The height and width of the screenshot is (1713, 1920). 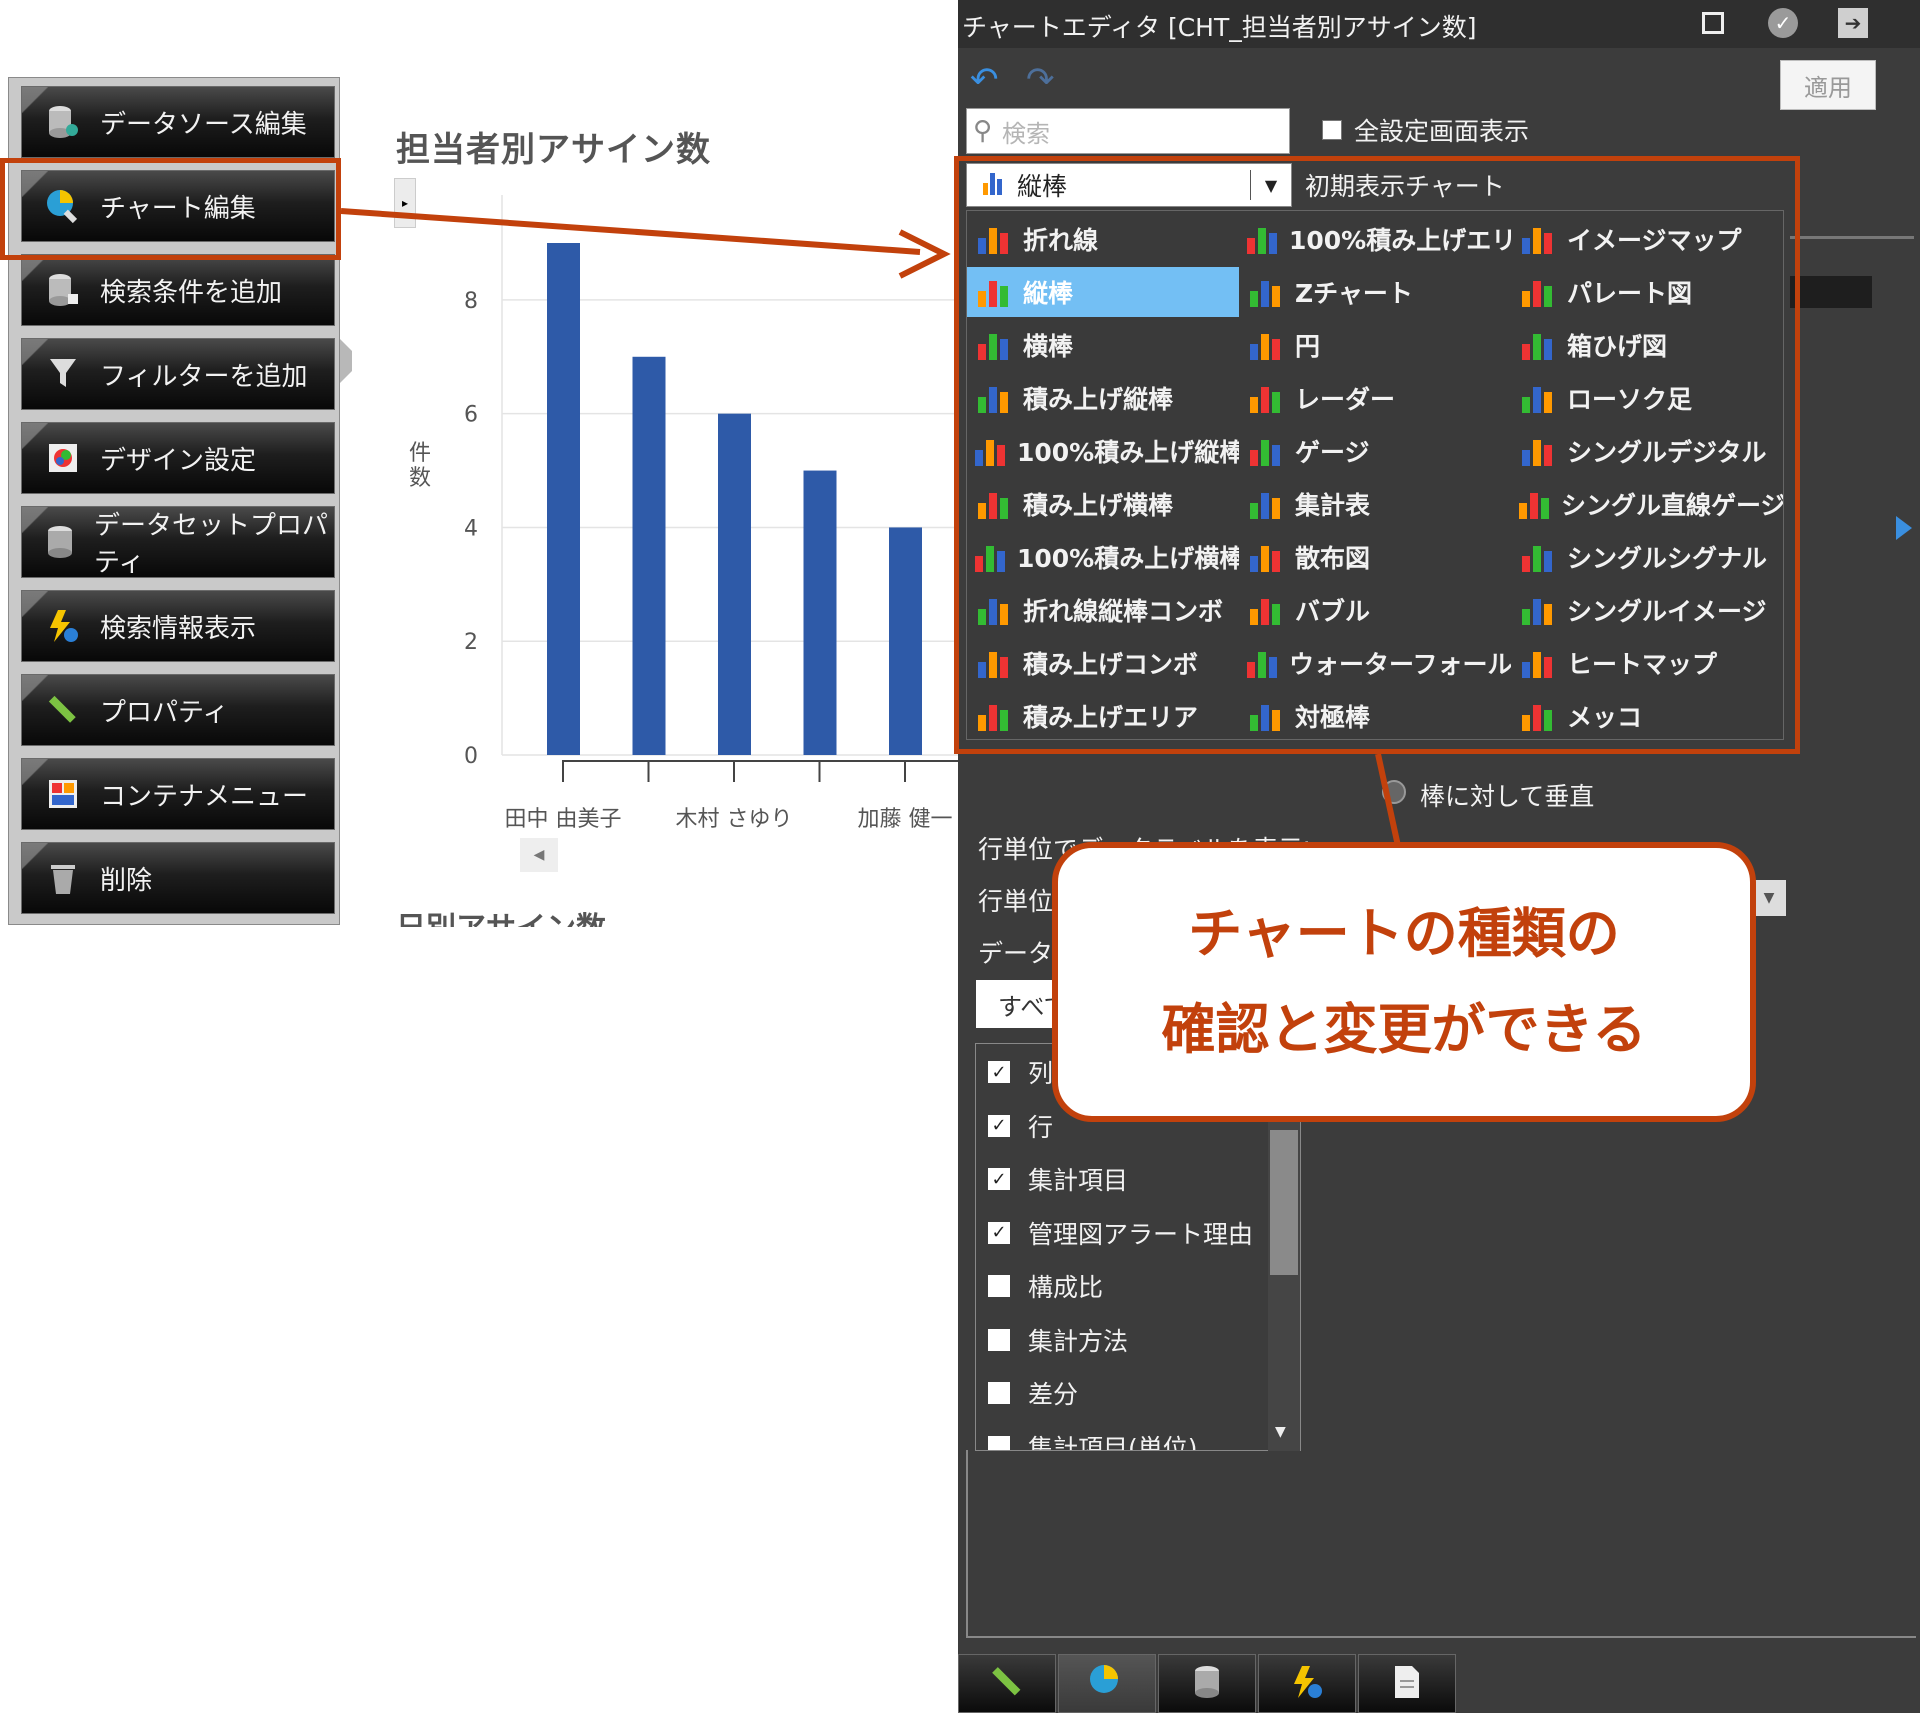 What do you see at coordinates (1404, 933) in the screenshot?
I see `callout-line-1: チャートの種類の` at bounding box center [1404, 933].